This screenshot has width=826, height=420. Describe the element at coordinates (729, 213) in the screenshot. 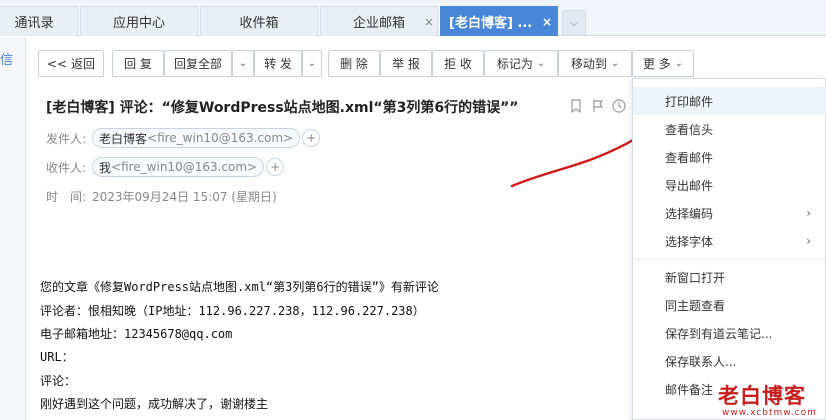

I see `menu-item-encoding: 选择编码 ›` at that location.